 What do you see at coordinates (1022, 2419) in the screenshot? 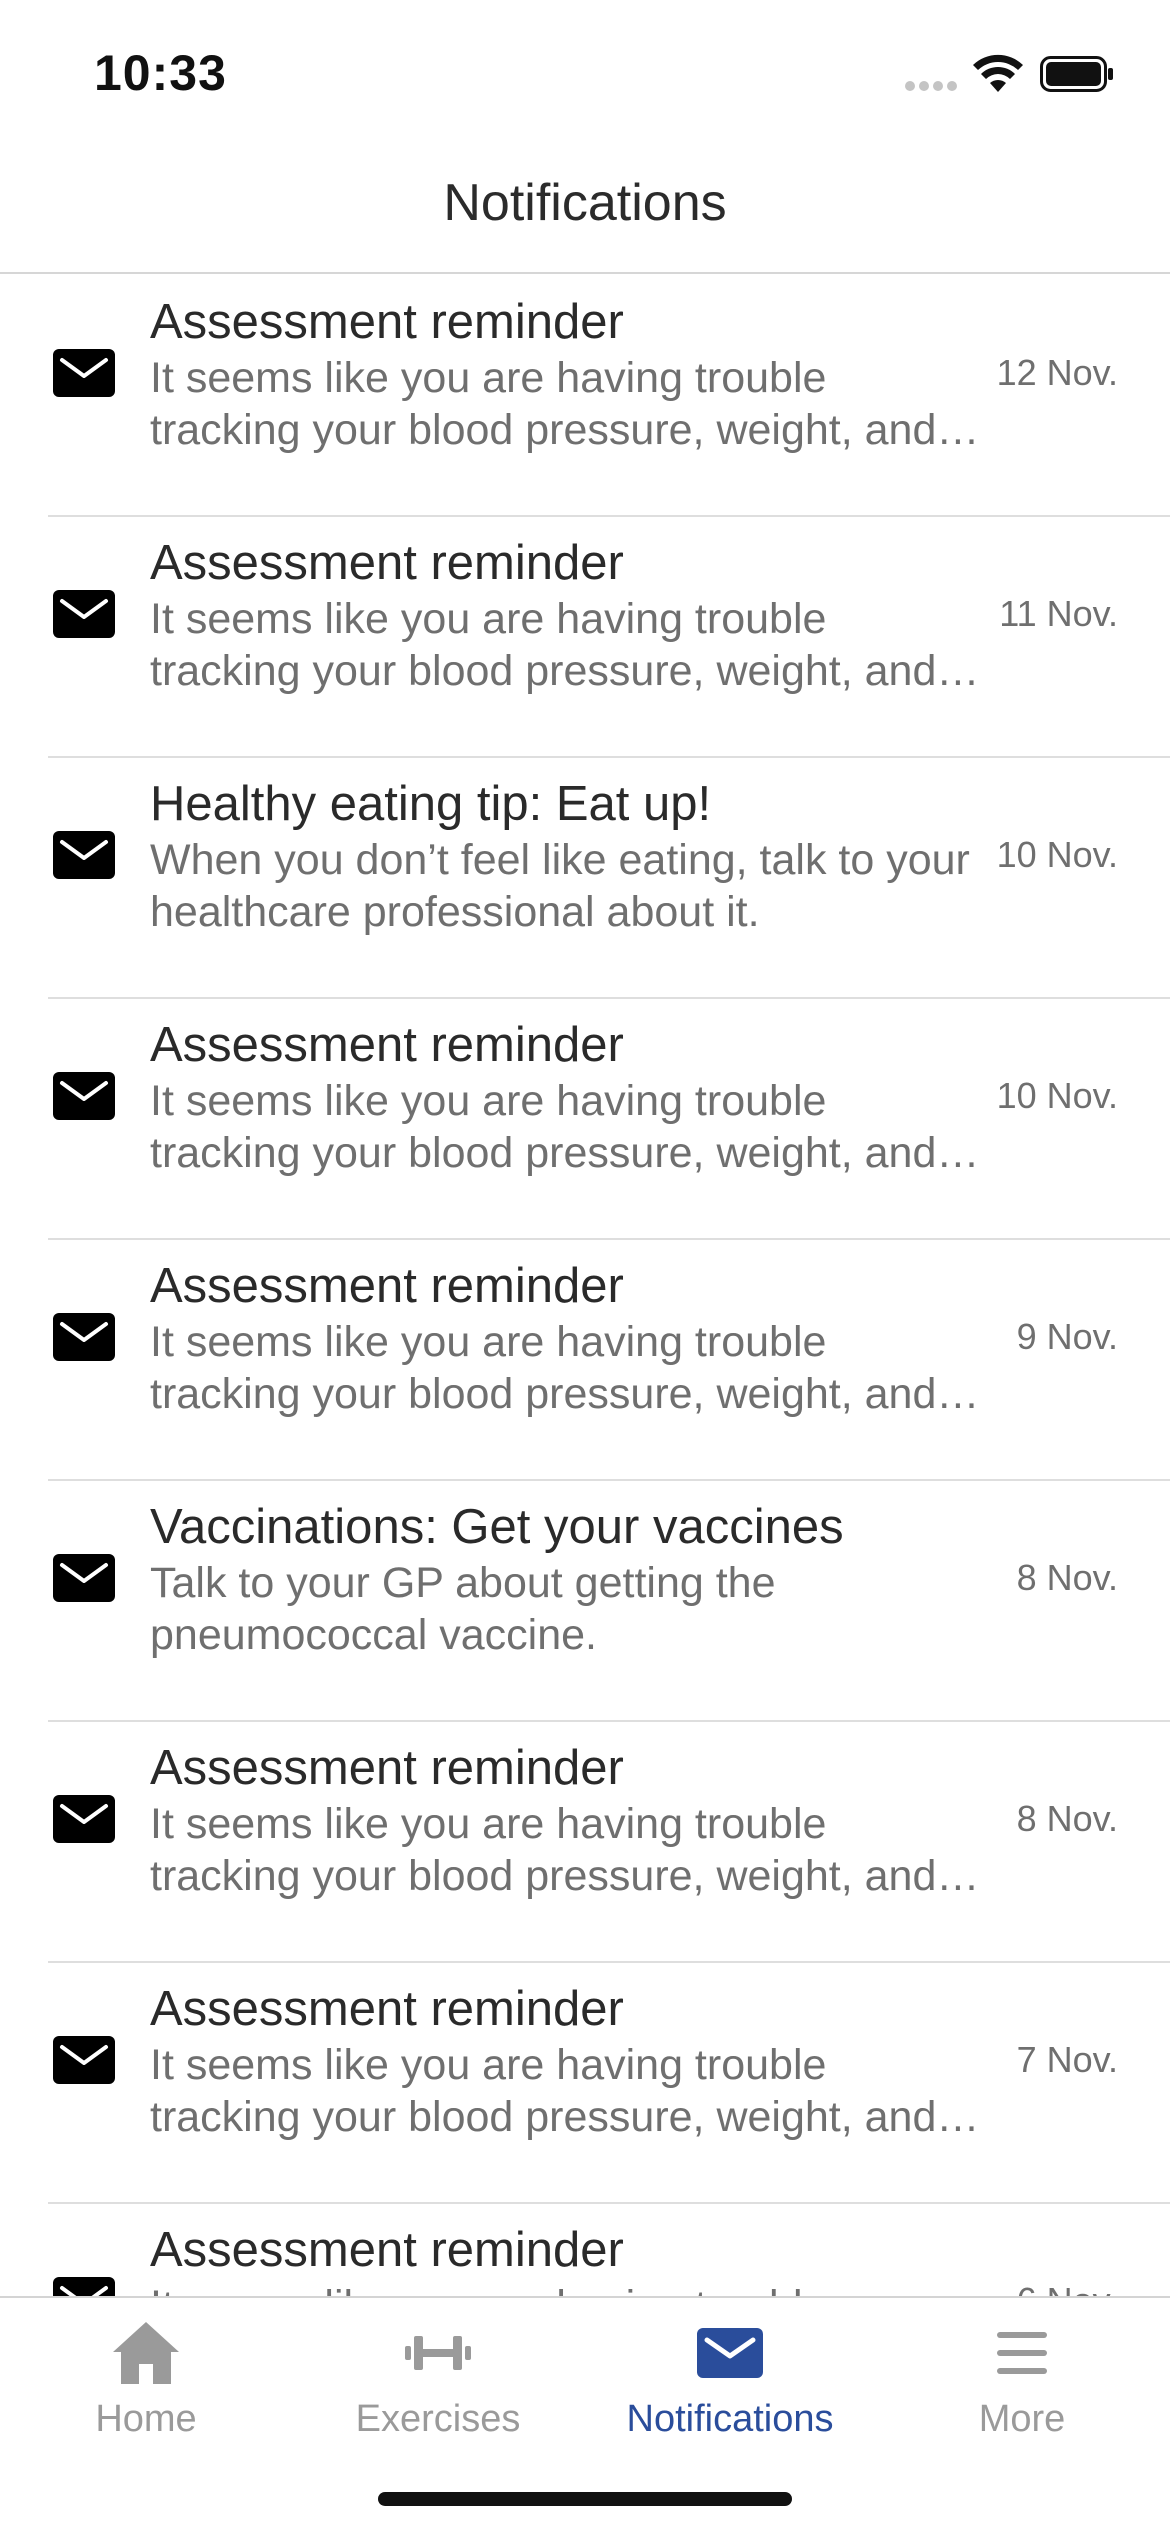
I see `tab-more-label: More` at bounding box center [1022, 2419].